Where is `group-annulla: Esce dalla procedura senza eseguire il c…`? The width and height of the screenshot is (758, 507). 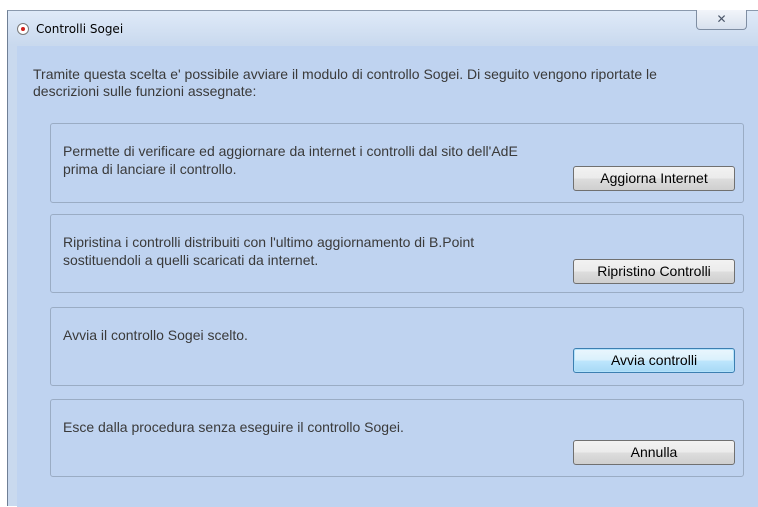
group-annulla: Esce dalla procedura senza eseguire il c… is located at coordinates (397, 438).